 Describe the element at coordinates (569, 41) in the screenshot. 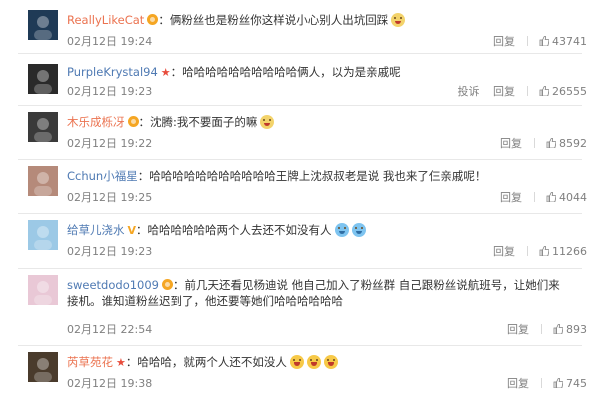

I see `like-count: 43741` at that location.